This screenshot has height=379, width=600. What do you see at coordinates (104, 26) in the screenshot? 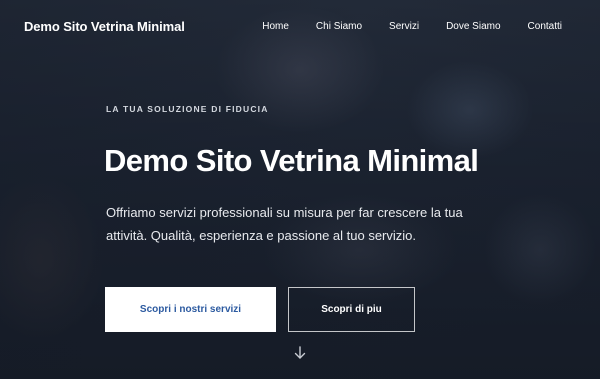
I see `brand-logo-text: Demo Sito Vetrina Minimal` at bounding box center [104, 26].